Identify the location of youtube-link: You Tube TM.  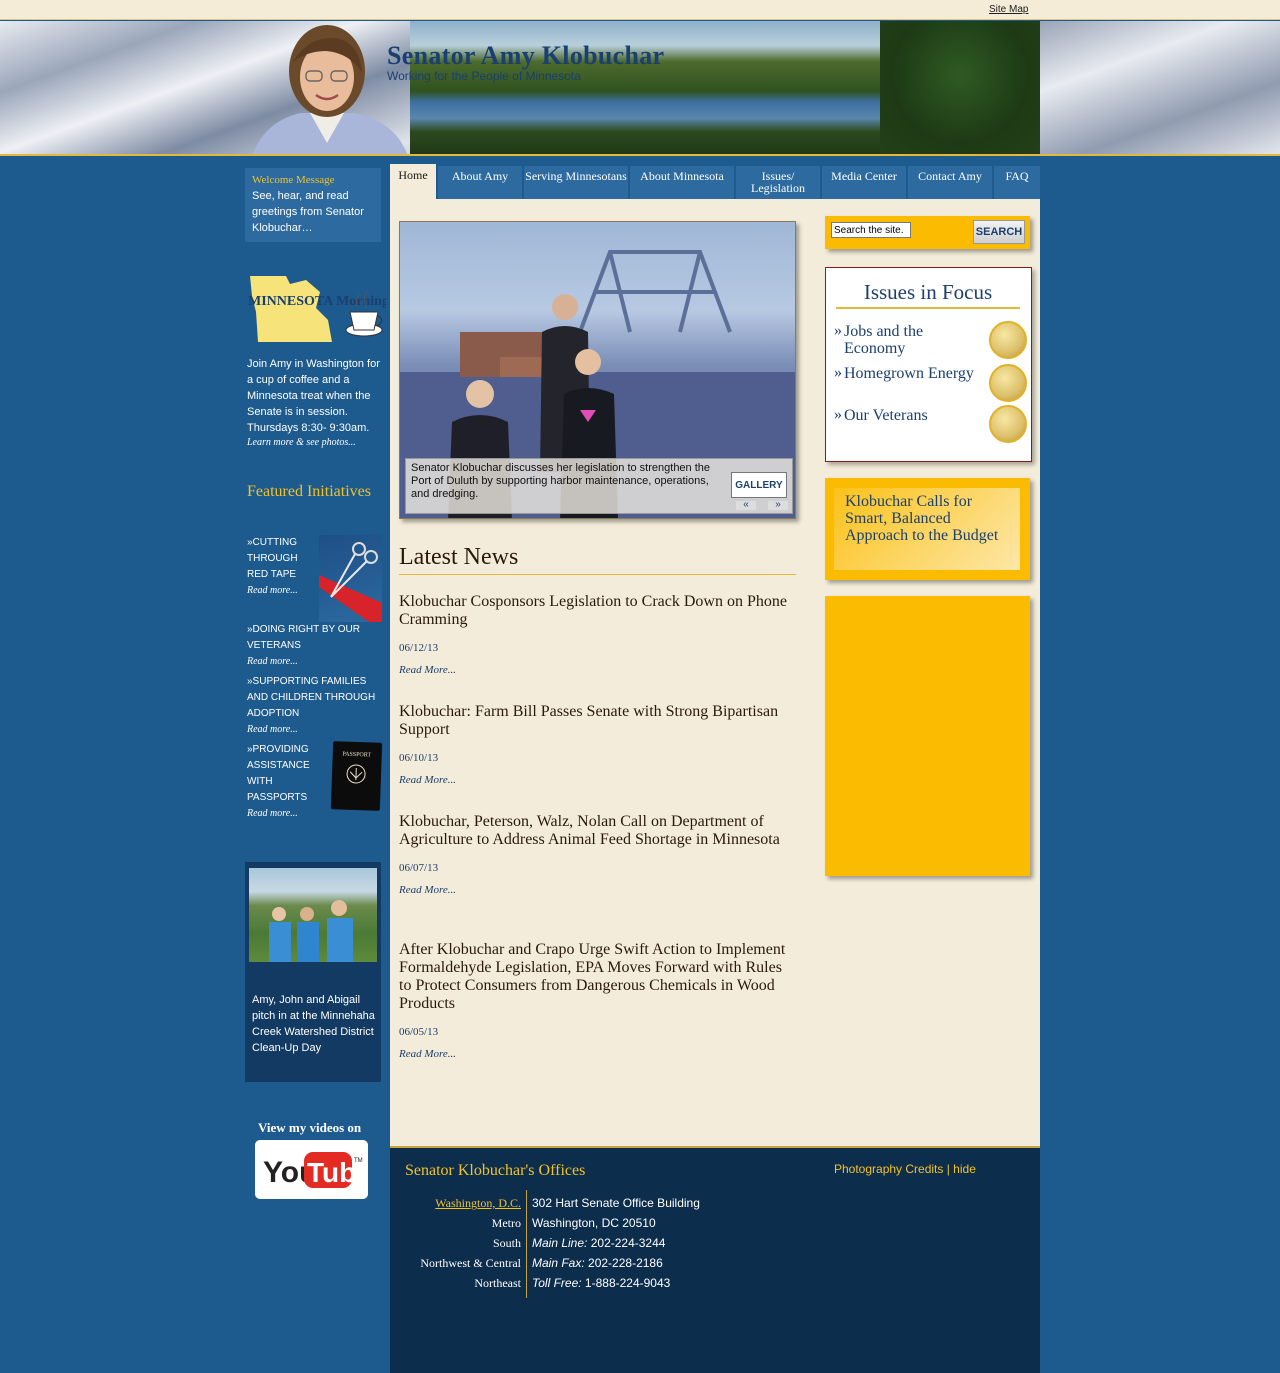
(313, 1169).